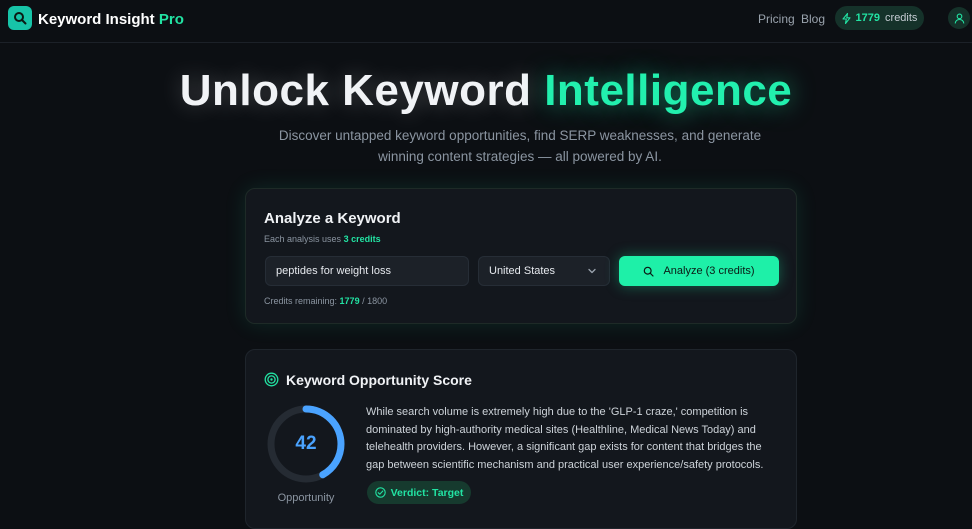 This screenshot has width=972, height=529. Describe the element at coordinates (362, 239) in the screenshot. I see `analyze-cost-value: 3 credits` at that location.